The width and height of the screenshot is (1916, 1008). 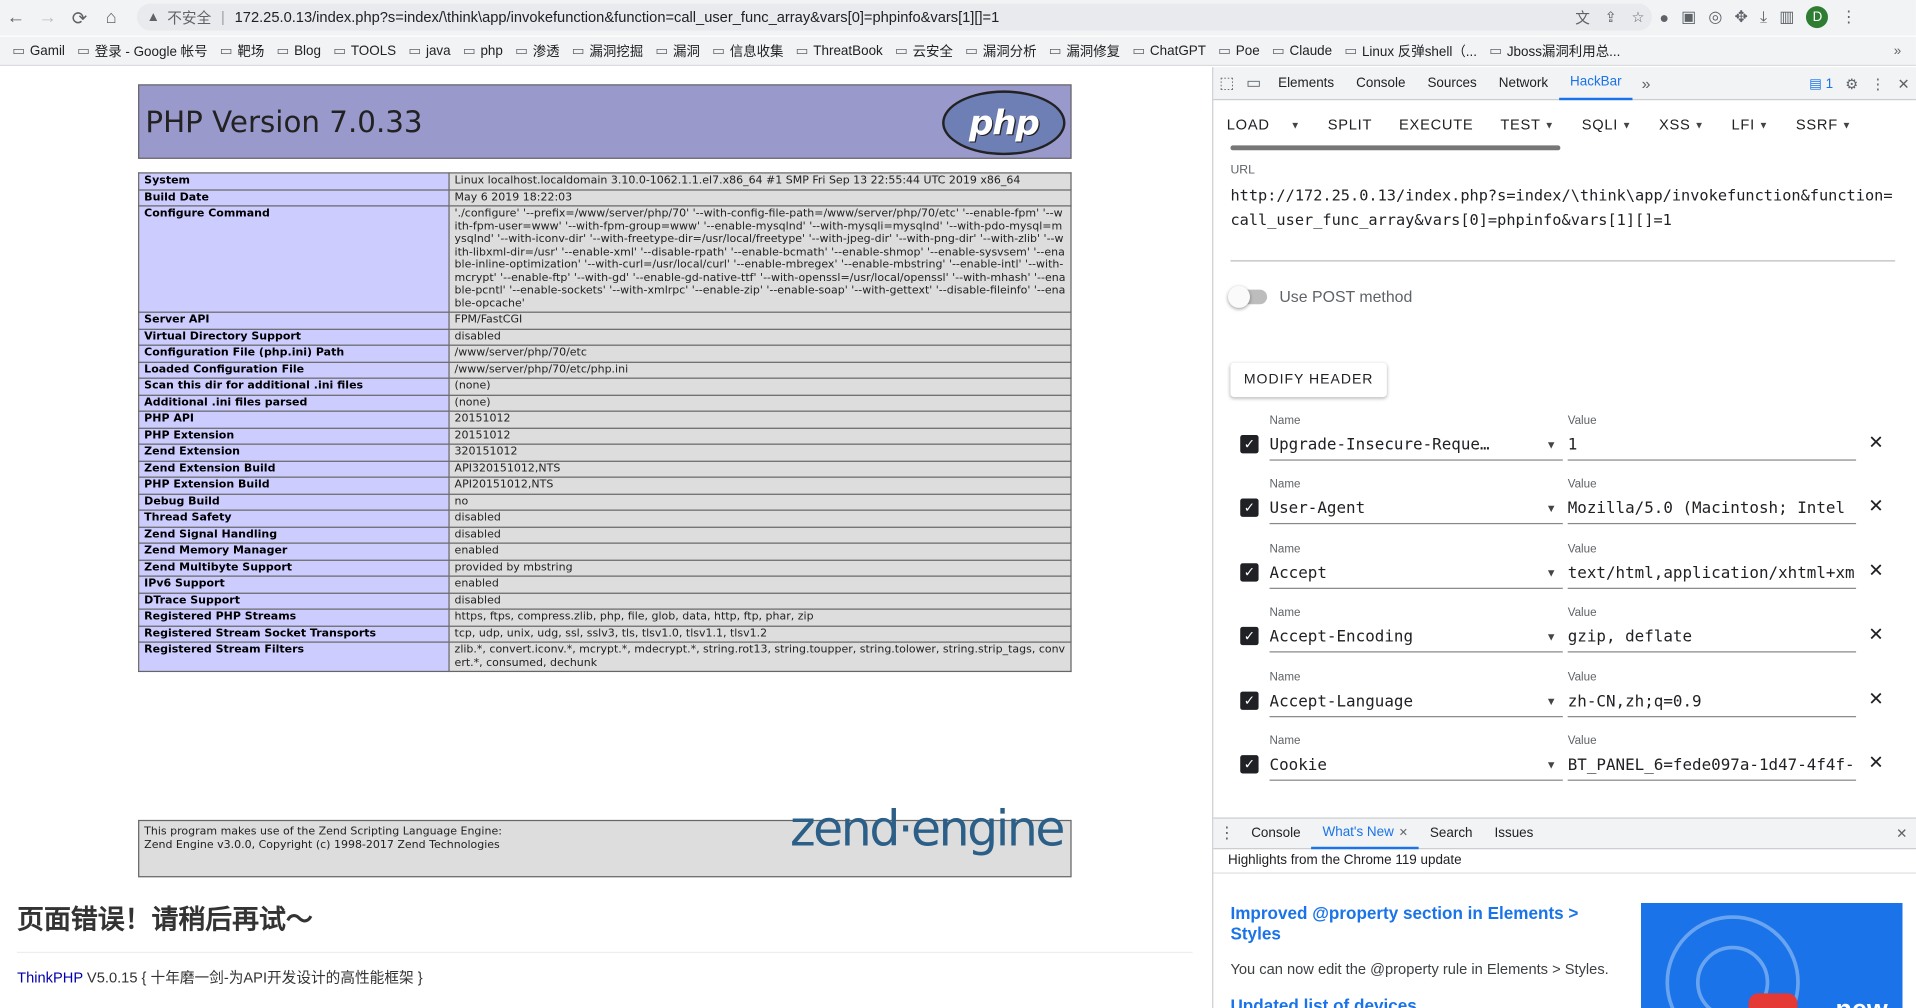 I want to click on header-value-input: zh-CN,zh;q=0.9, so click(x=1712, y=702).